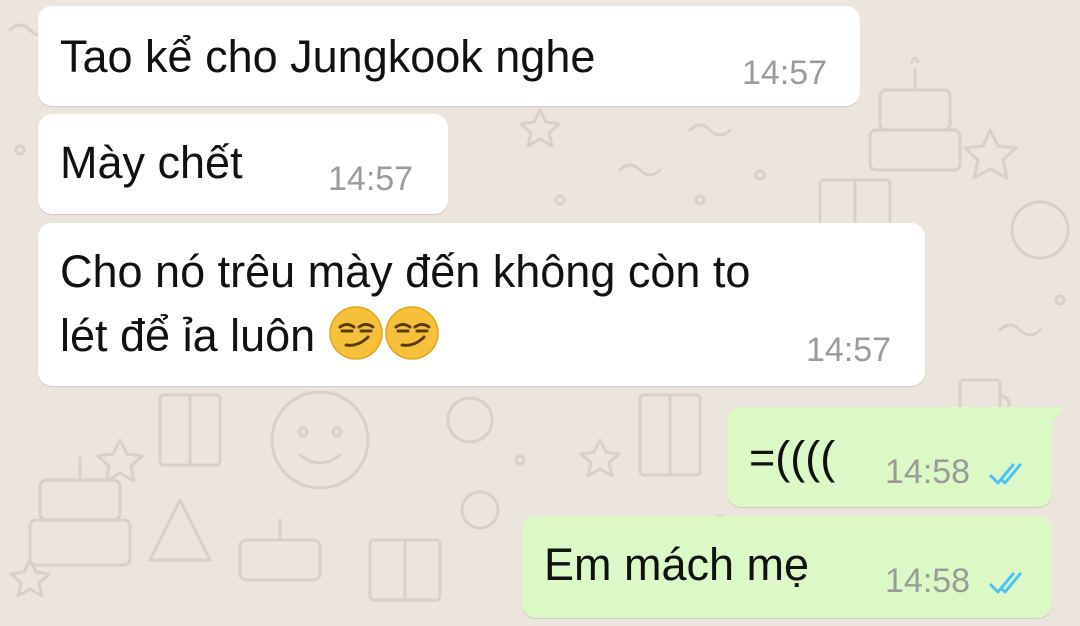 The image size is (1080, 626). I want to click on message-text: Tao kể cho Jungkook nghe, so click(328, 56).